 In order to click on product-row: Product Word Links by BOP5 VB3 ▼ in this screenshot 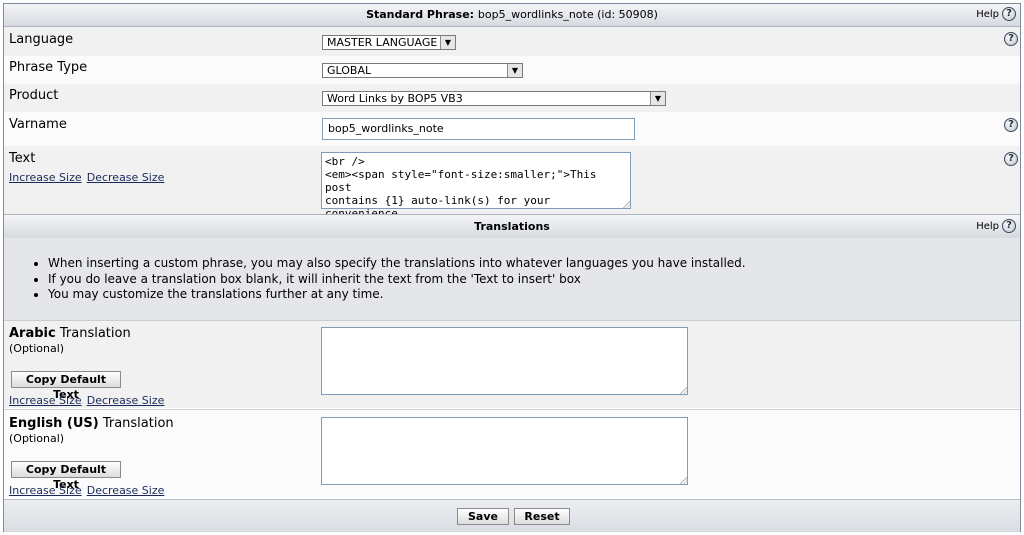, I will do `click(512, 98)`.